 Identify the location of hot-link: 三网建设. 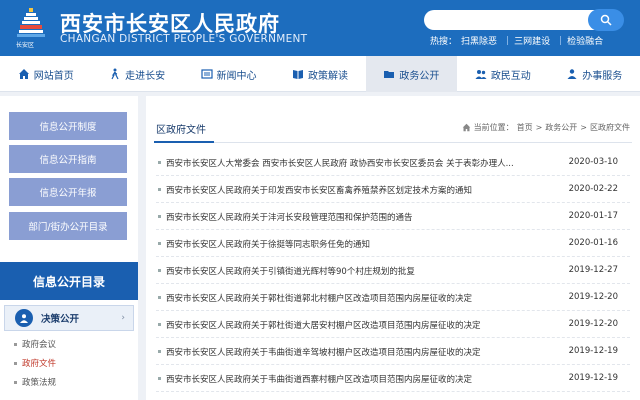
(532, 40).